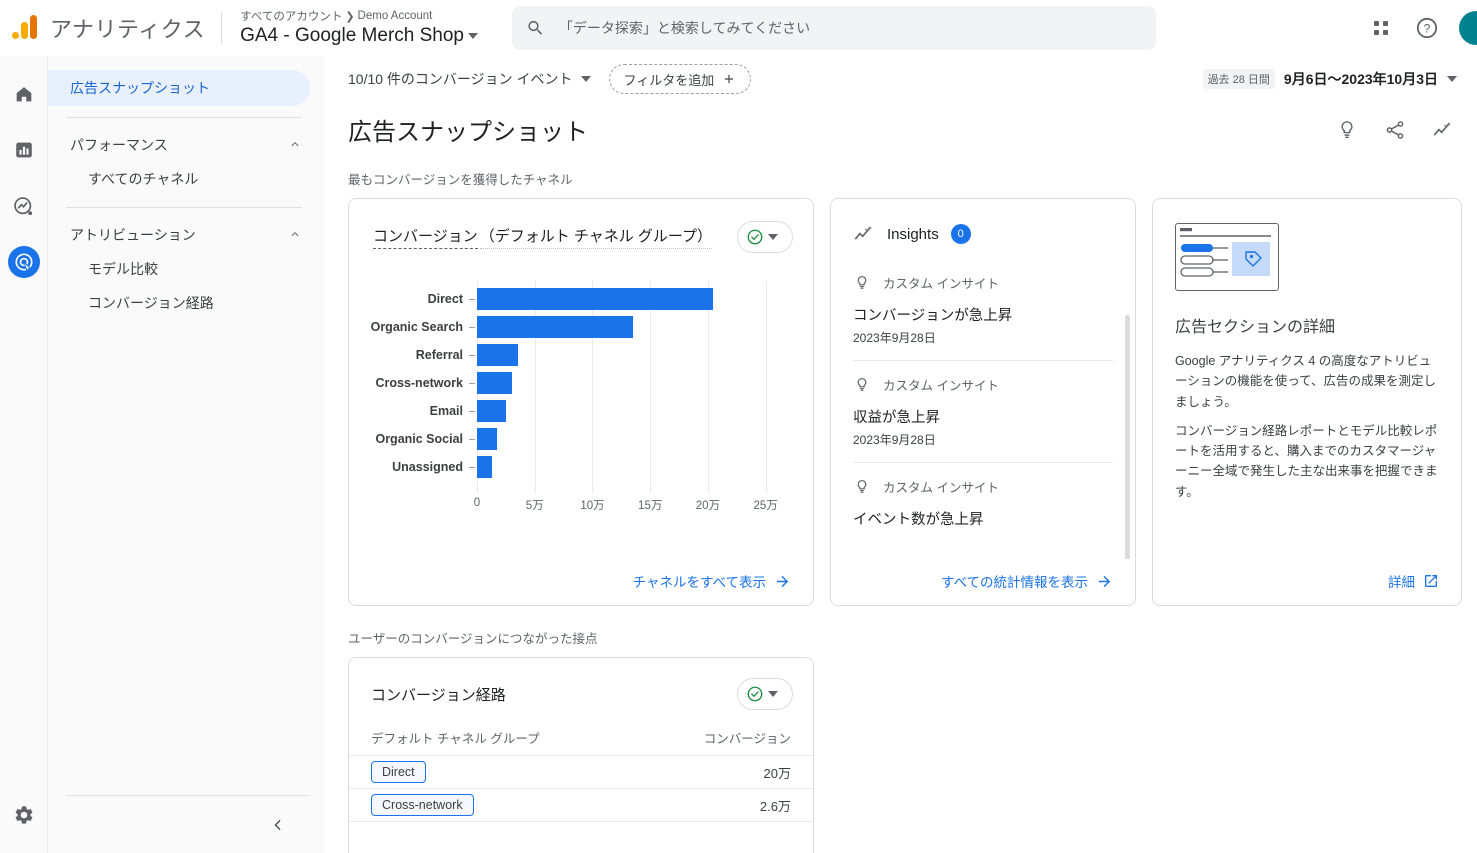 Image resolution: width=1477 pixels, height=853 pixels. Describe the element at coordinates (1329, 79) in the screenshot. I see `date-range-selector: 過去 28 日間 9月6日〜2023年10月3日` at that location.